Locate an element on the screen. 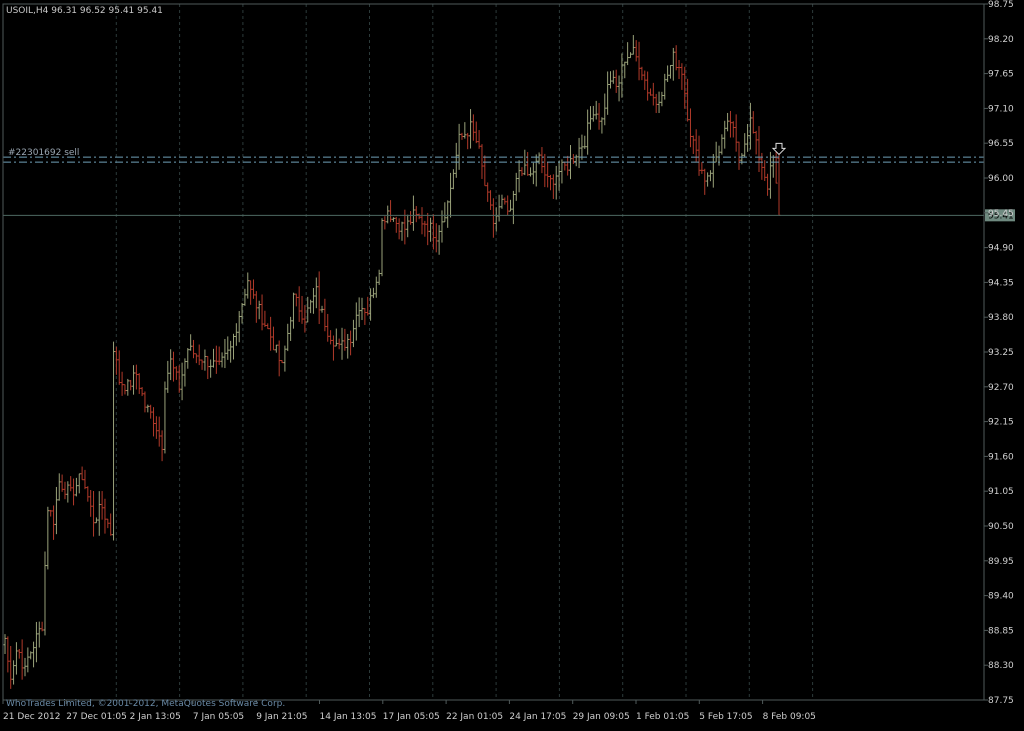 The width and height of the screenshot is (1024, 731). y-tick-label: 90.50 is located at coordinates (1001, 527).